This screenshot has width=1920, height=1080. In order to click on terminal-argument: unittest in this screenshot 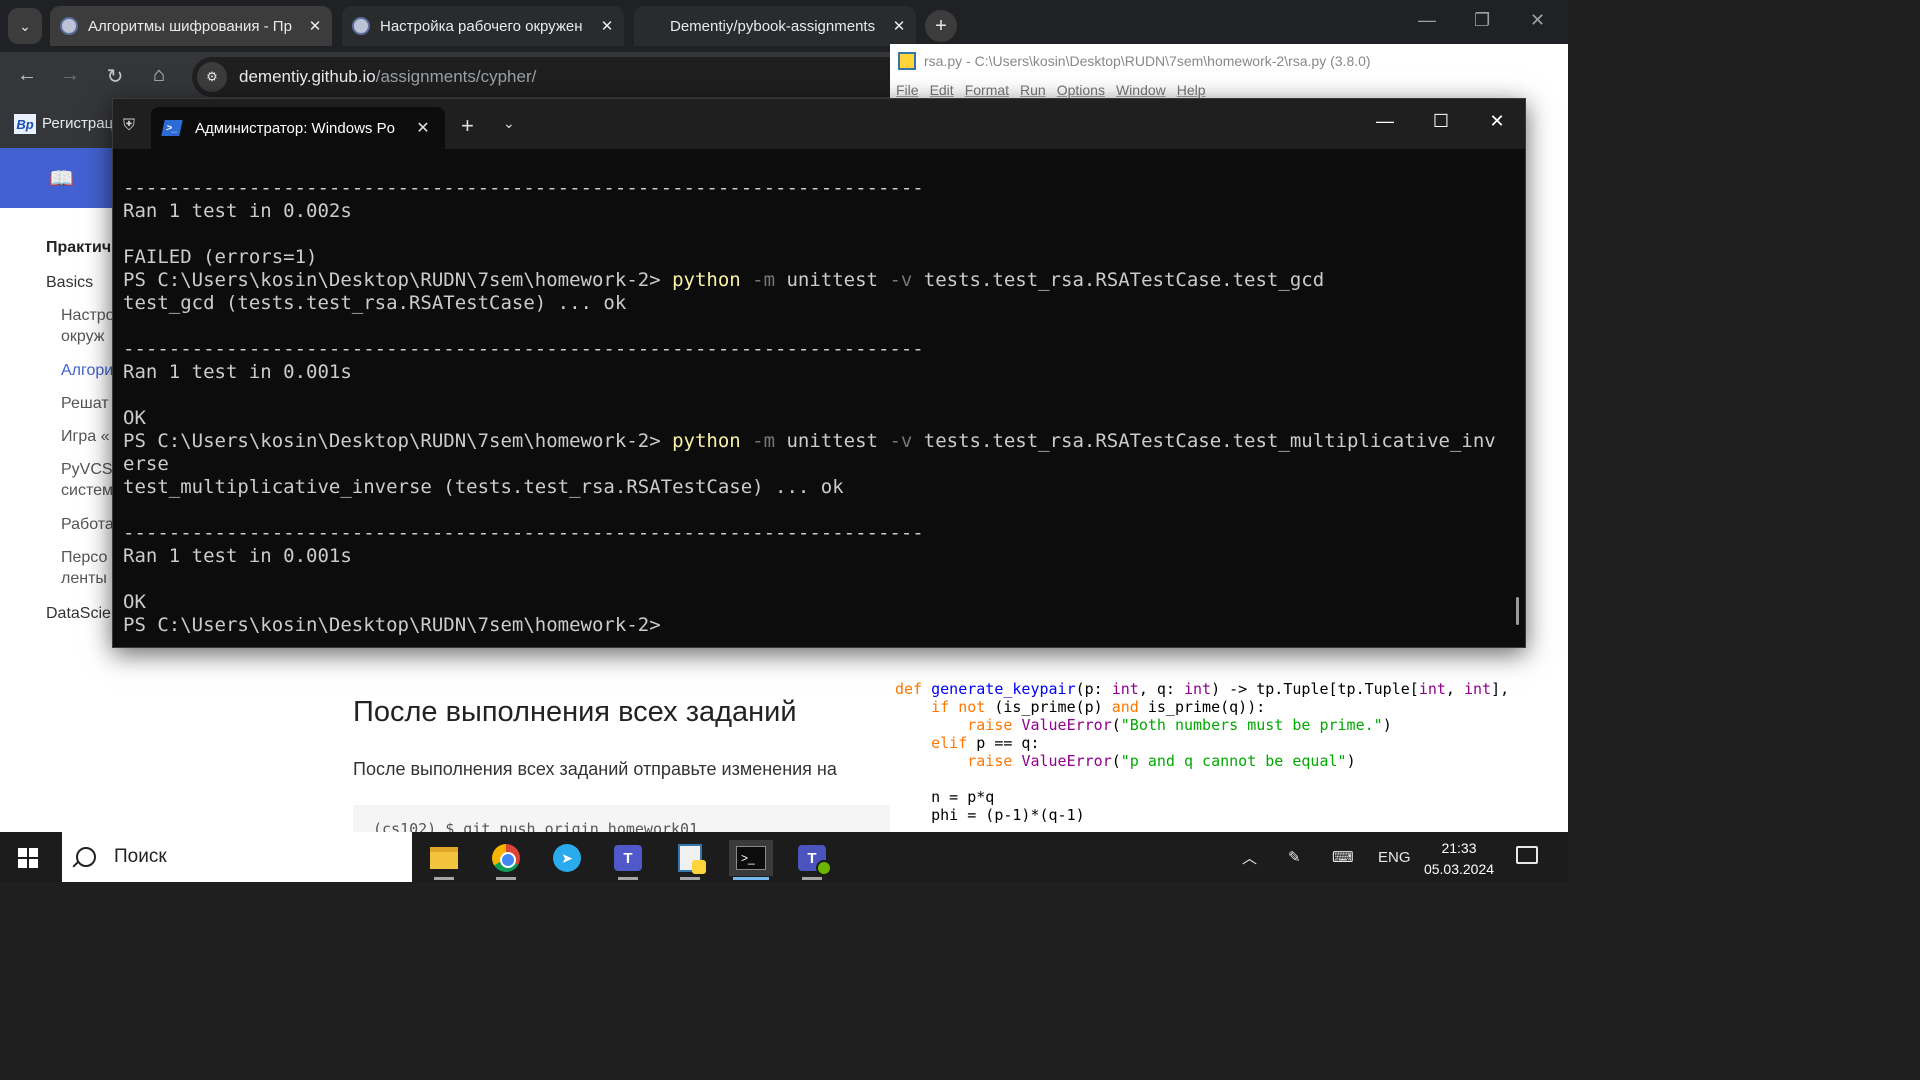, I will do `click(826, 280)`.